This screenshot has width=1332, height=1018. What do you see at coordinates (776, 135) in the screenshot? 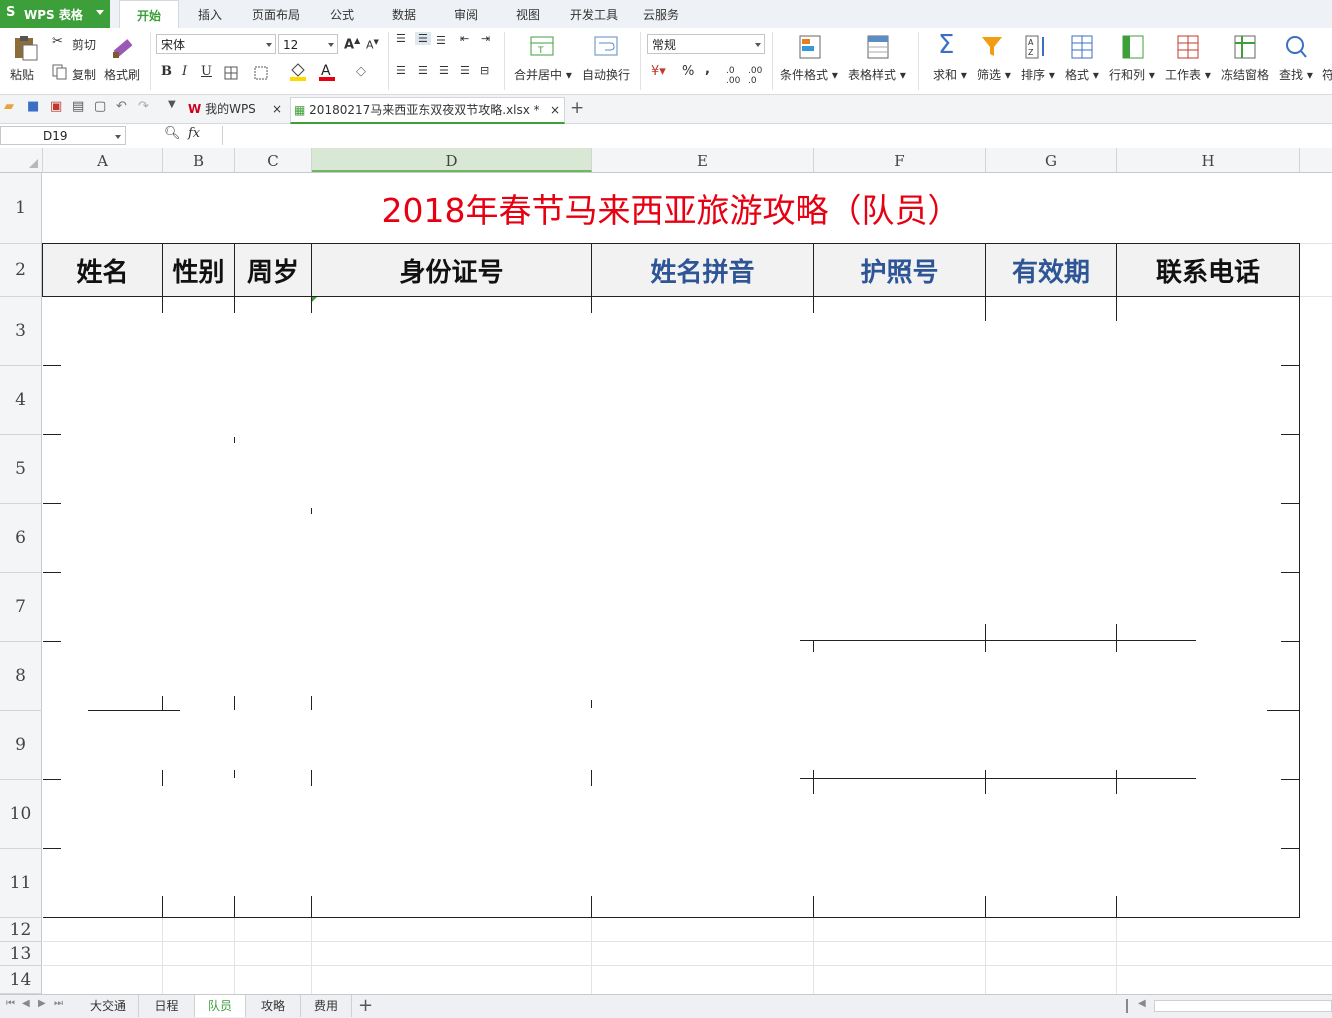
I see `formula-input` at bounding box center [776, 135].